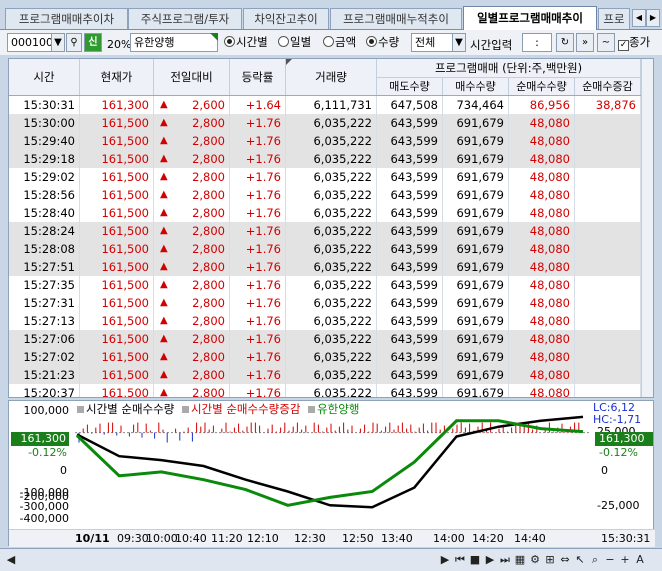 Image resolution: width=662 pixels, height=571 pixels. Describe the element at coordinates (475, 560) in the screenshot. I see `stop-icon: ■` at that location.